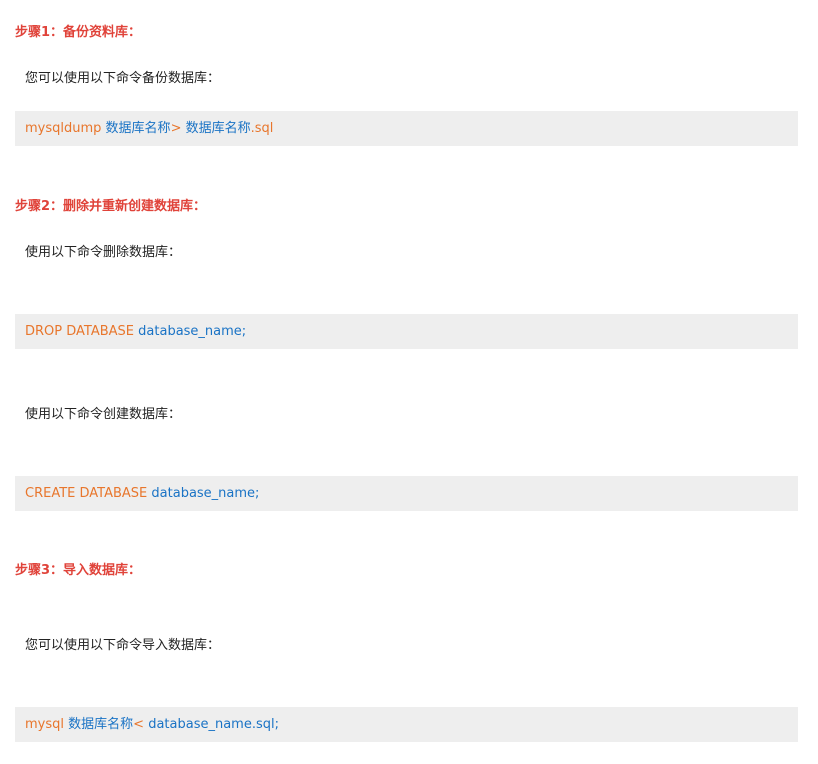  Describe the element at coordinates (78, 570) in the screenshot. I see `step-3-heading: 步骤3：导入数据库：` at that location.